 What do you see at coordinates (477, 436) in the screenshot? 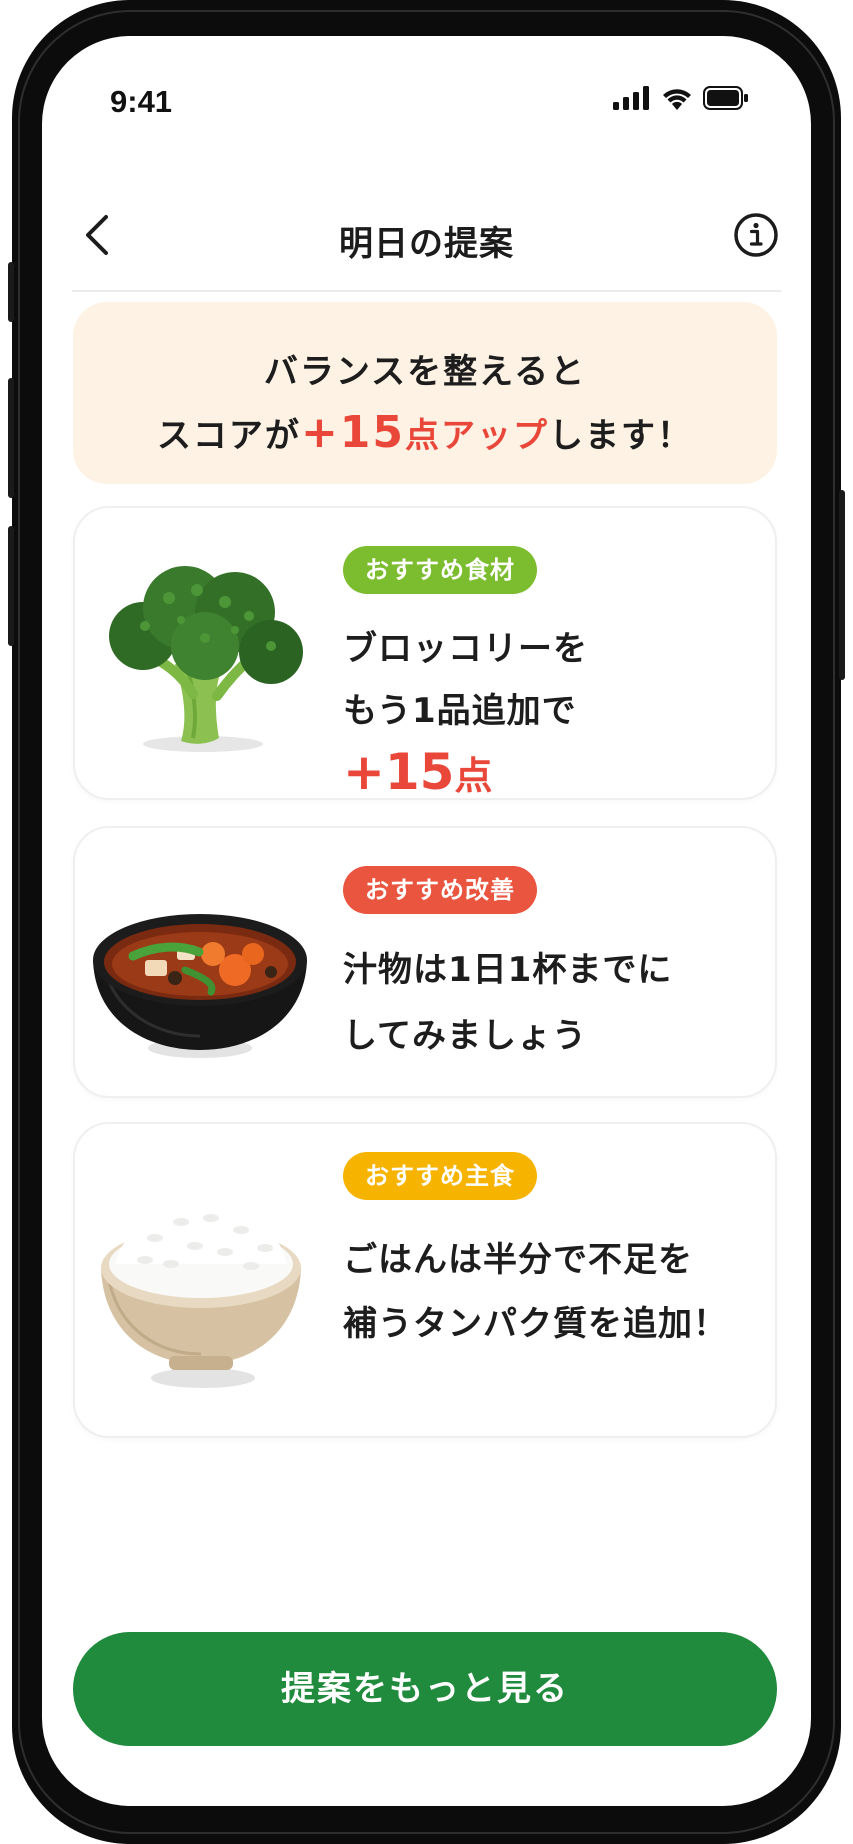
I see `banner-points-suffix: 点アップ` at bounding box center [477, 436].